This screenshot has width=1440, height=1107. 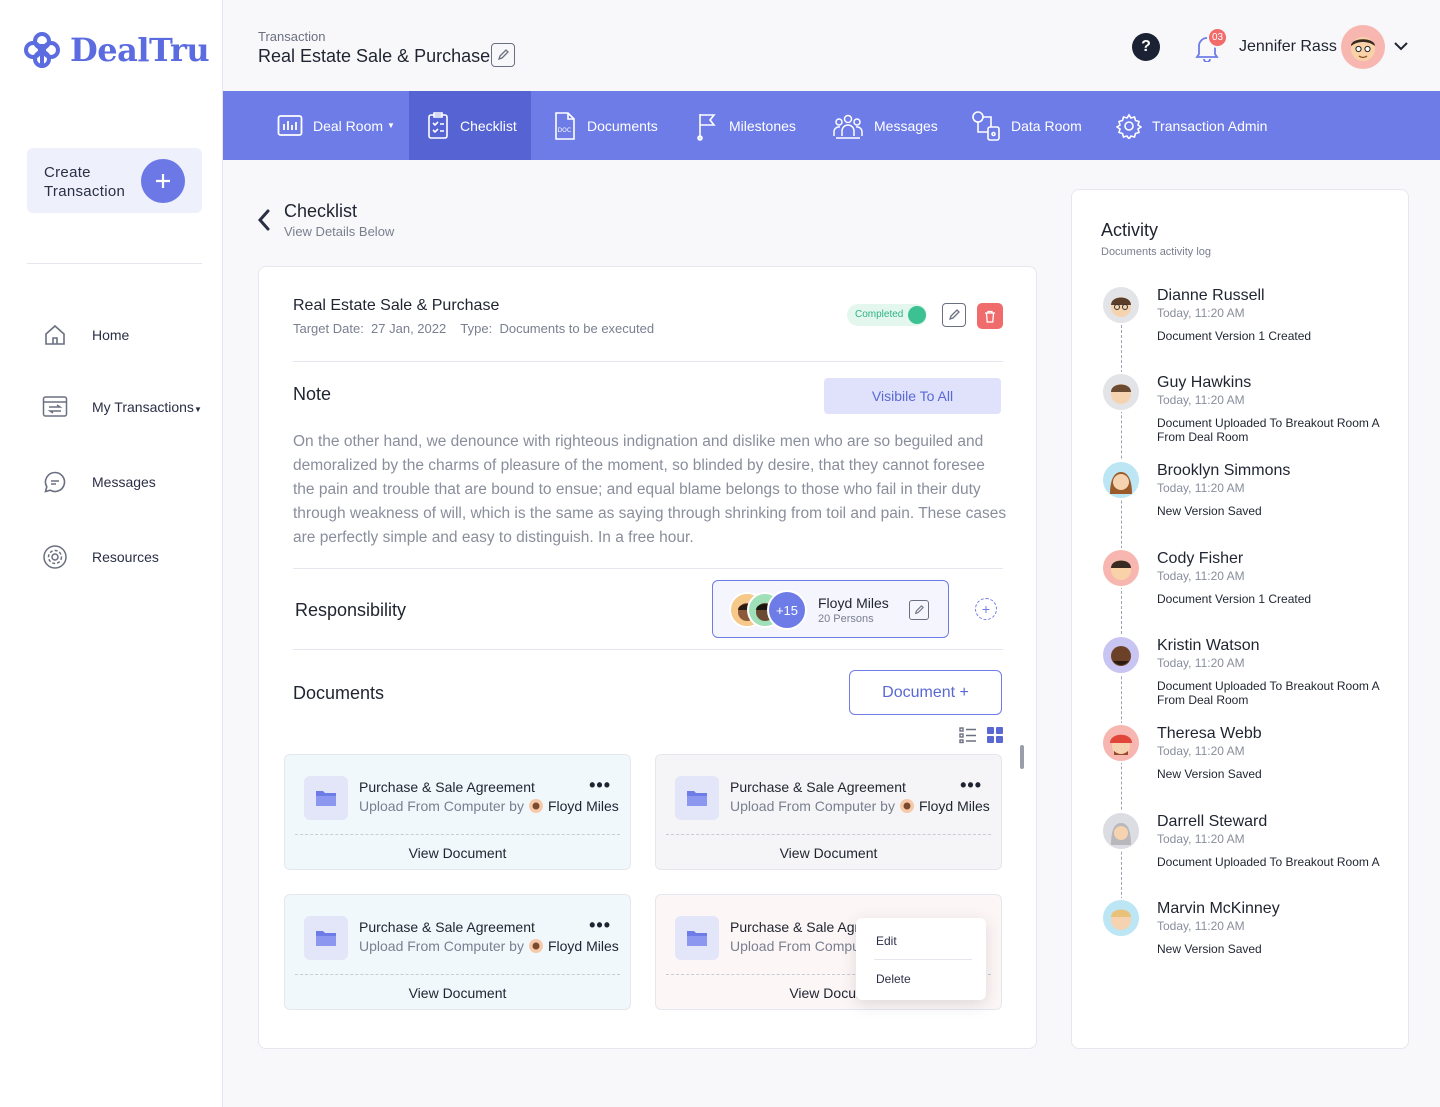 I want to click on sidebar-item-label: Resources, so click(x=125, y=557).